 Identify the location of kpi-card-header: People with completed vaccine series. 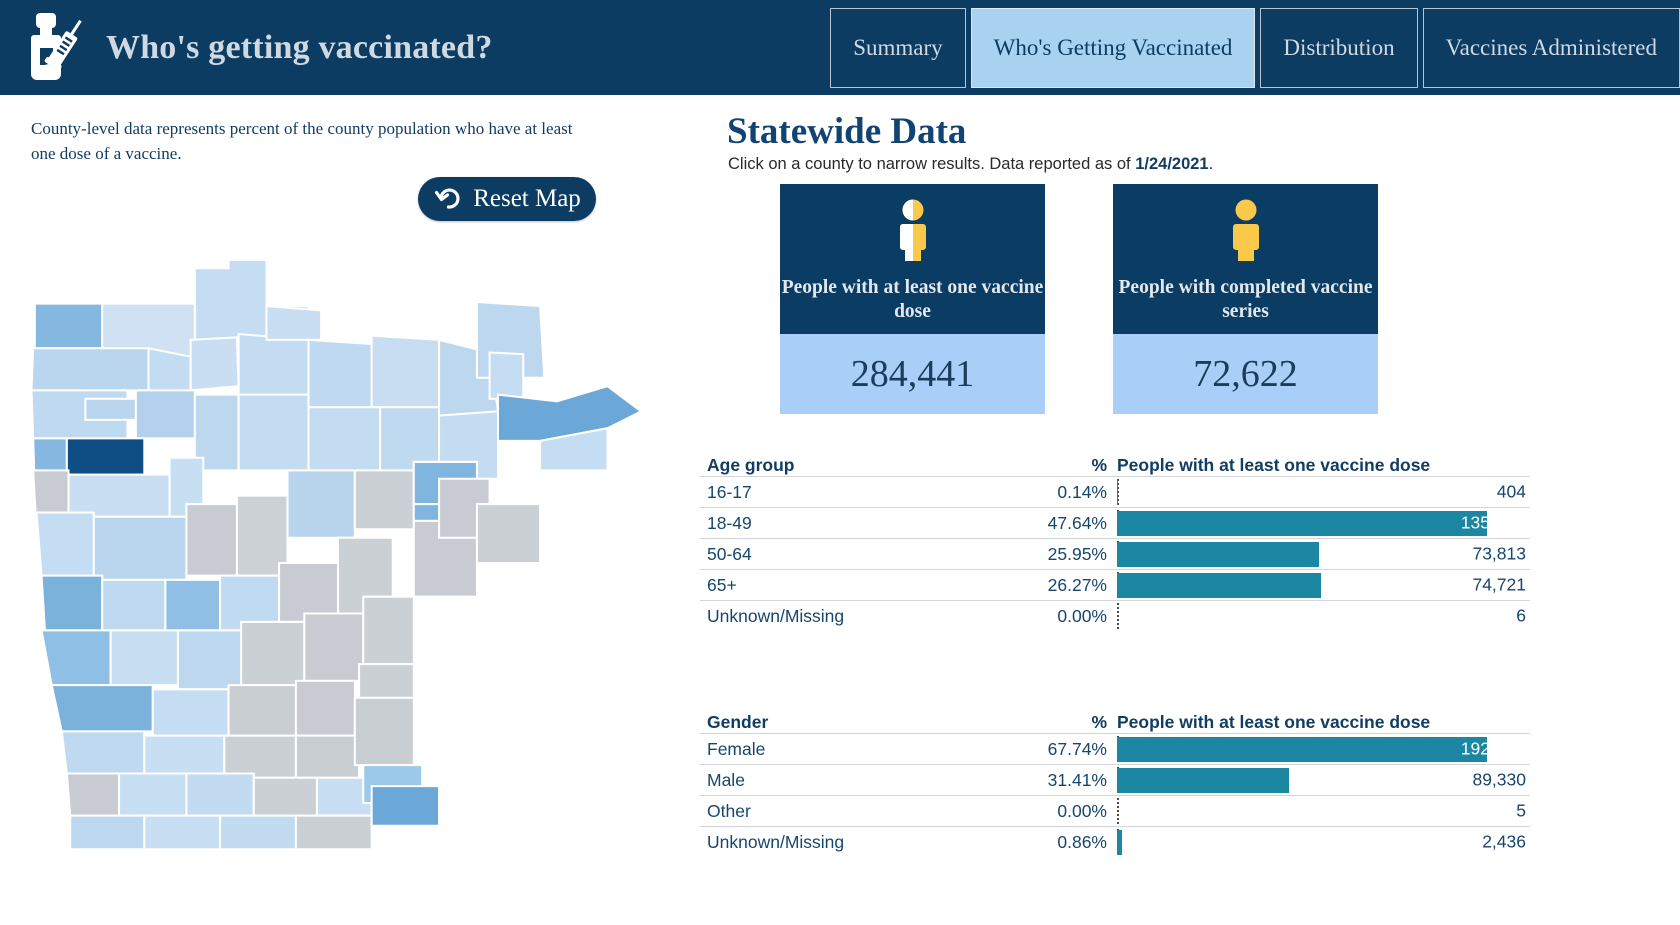
(1245, 259).